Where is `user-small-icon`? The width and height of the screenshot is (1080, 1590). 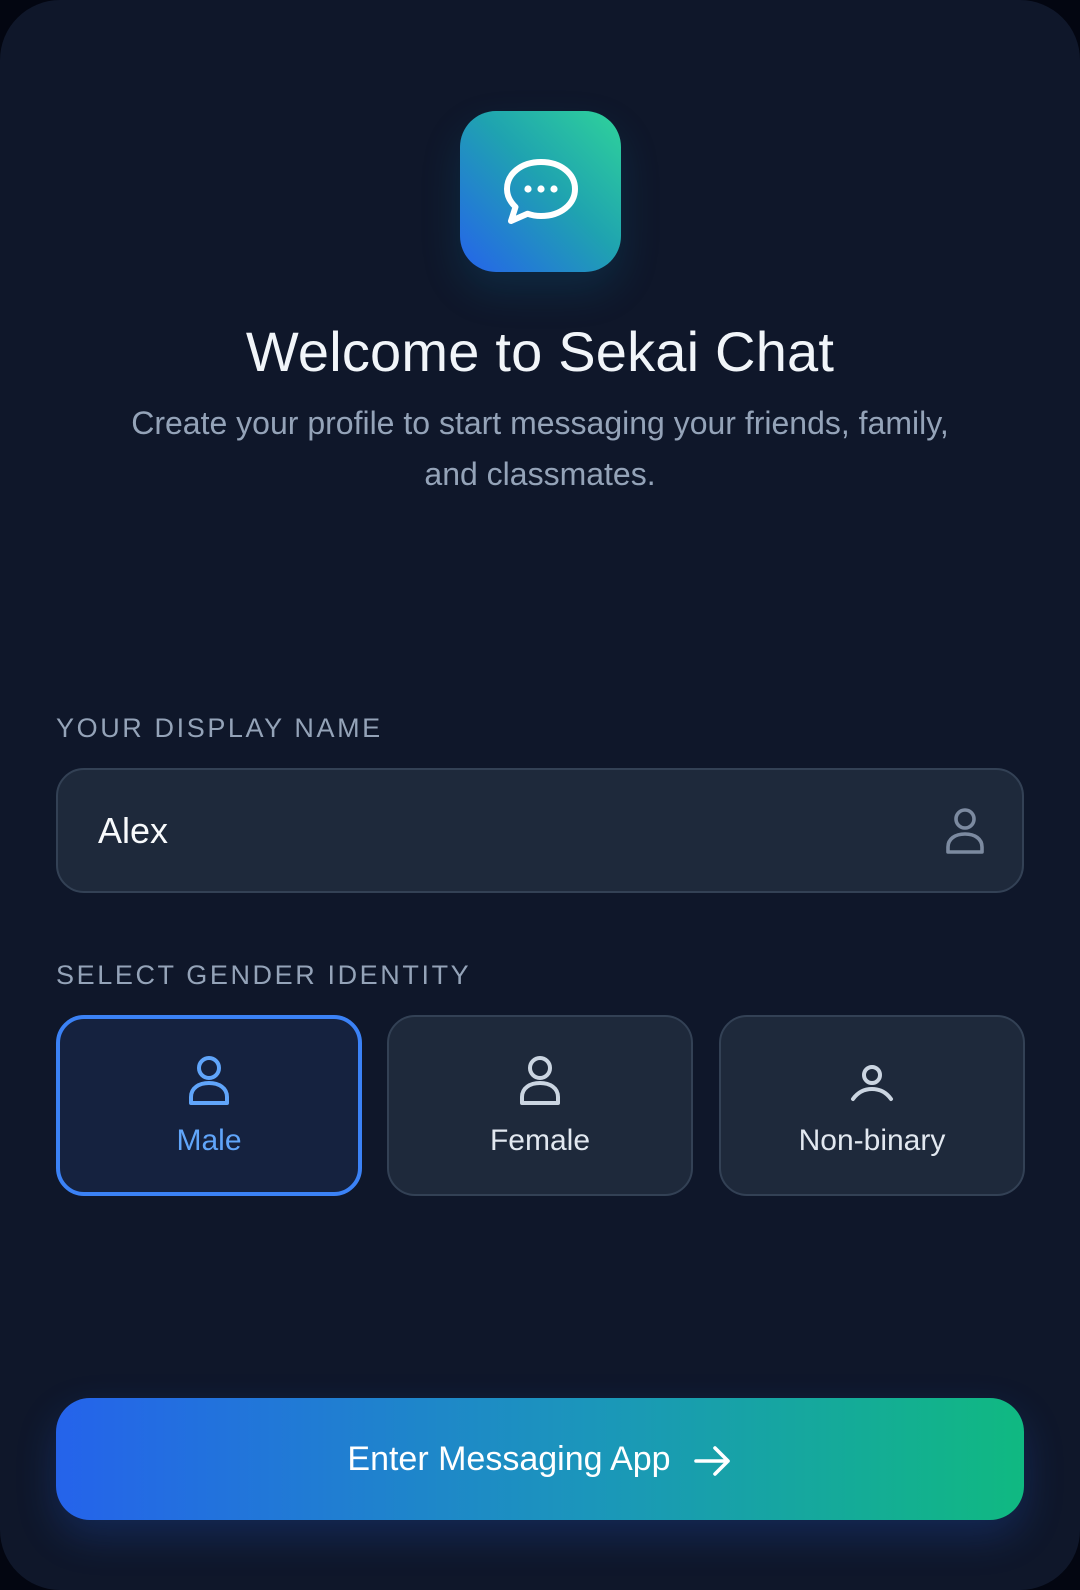
user-small-icon is located at coordinates (872, 1083).